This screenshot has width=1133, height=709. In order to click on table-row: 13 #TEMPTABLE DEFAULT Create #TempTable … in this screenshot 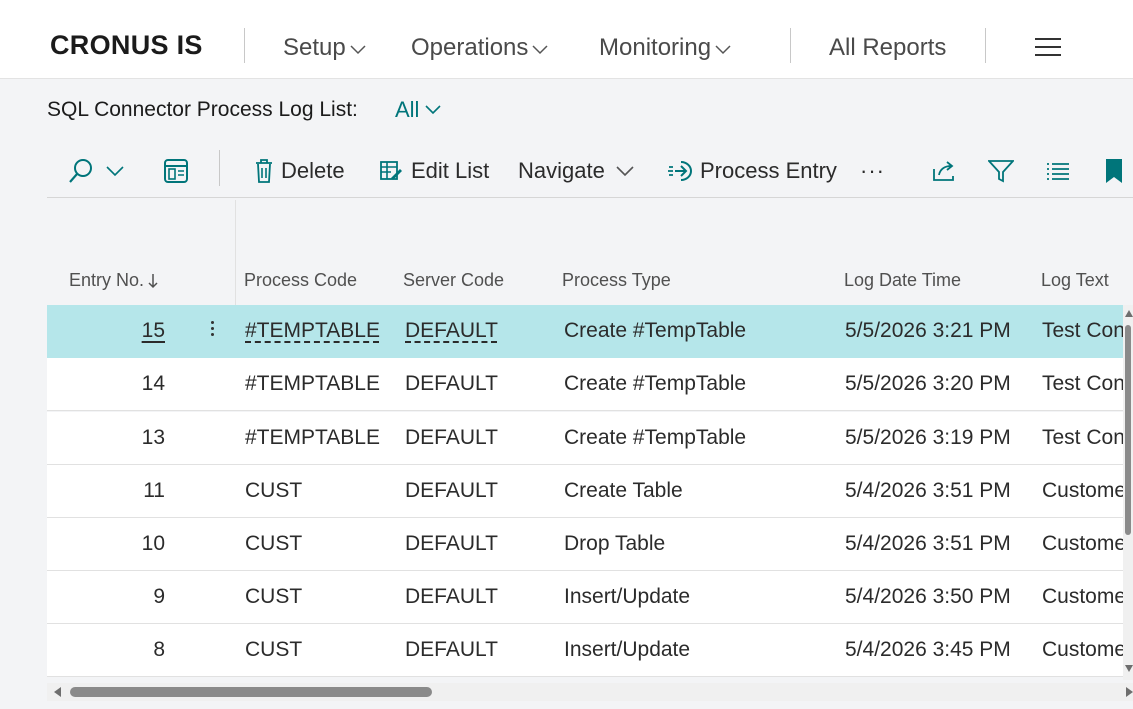, I will do `click(585, 438)`.